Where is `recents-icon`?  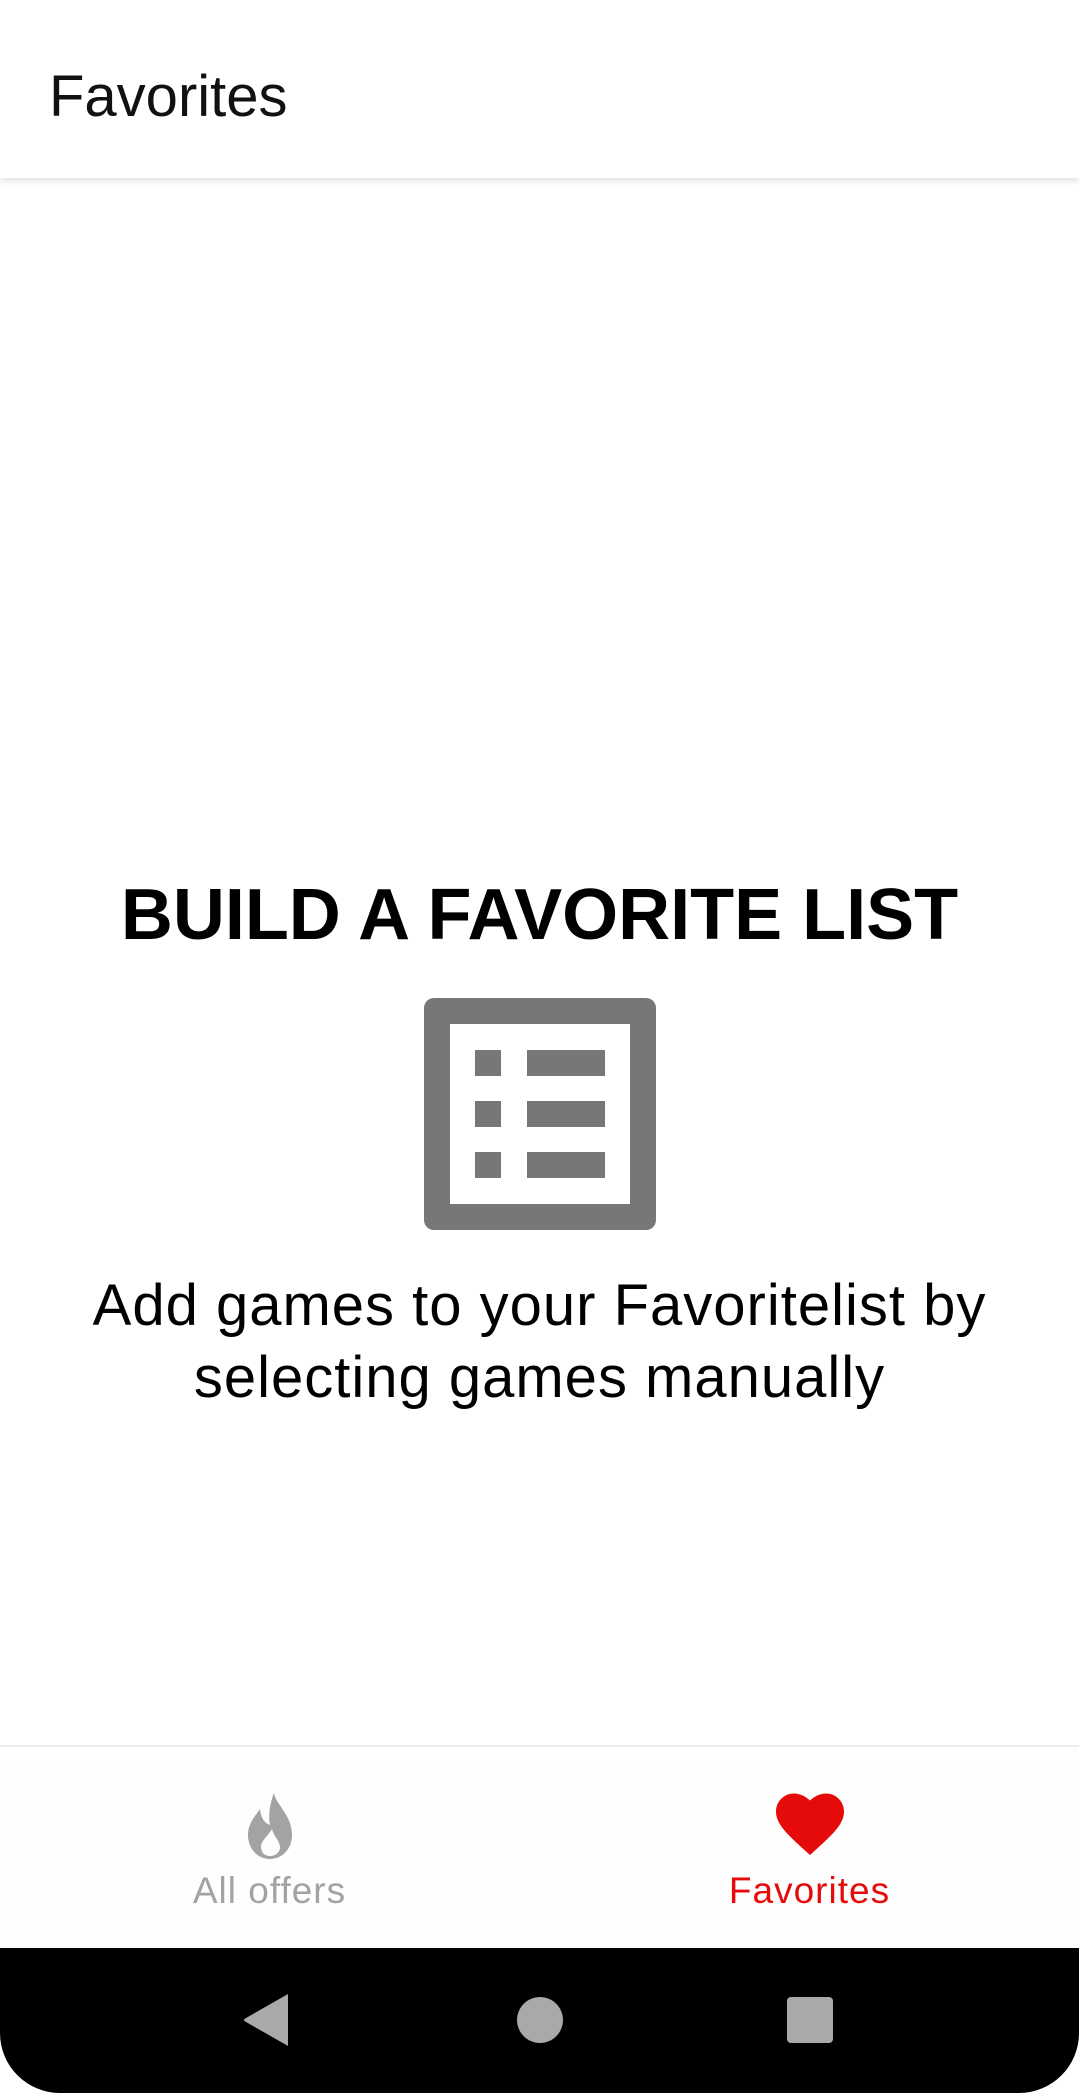
recents-icon is located at coordinates (810, 2020).